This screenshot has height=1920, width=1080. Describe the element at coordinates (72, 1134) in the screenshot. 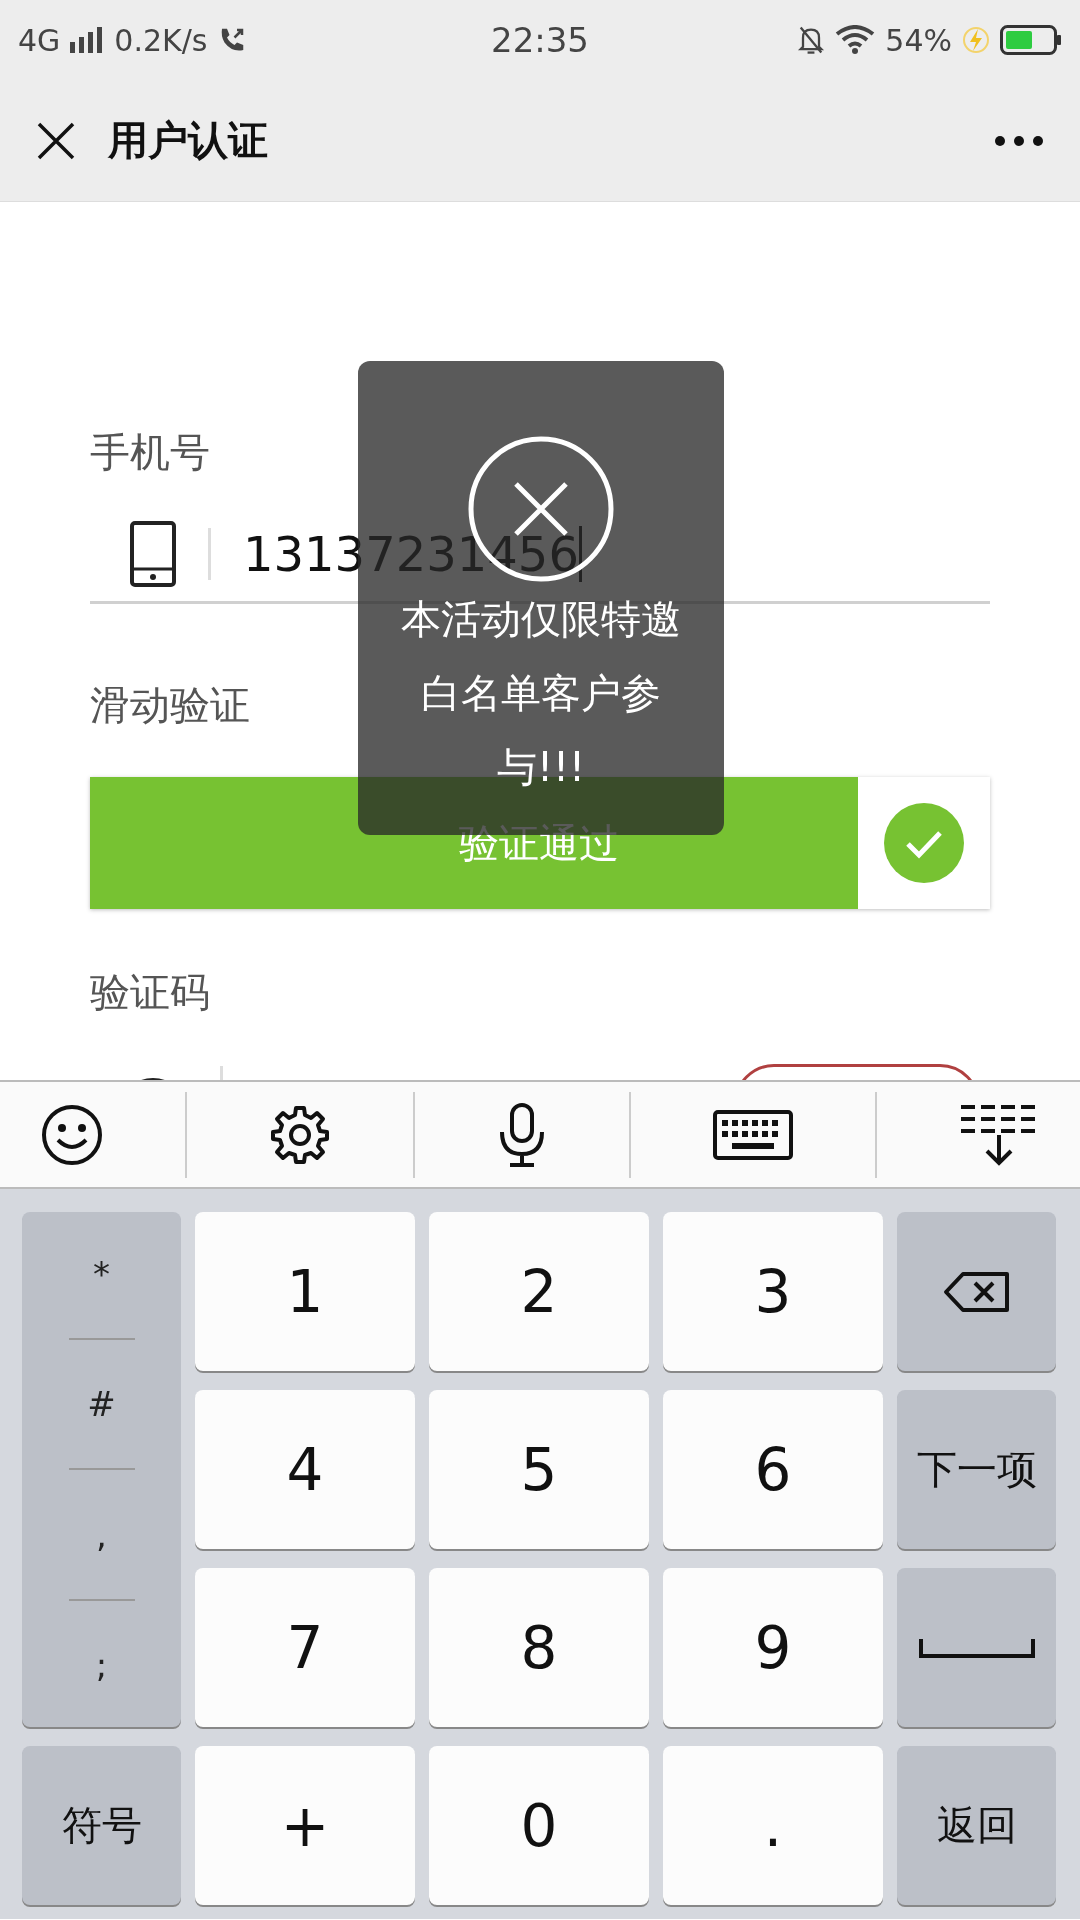

I see `emoji-icon` at that location.